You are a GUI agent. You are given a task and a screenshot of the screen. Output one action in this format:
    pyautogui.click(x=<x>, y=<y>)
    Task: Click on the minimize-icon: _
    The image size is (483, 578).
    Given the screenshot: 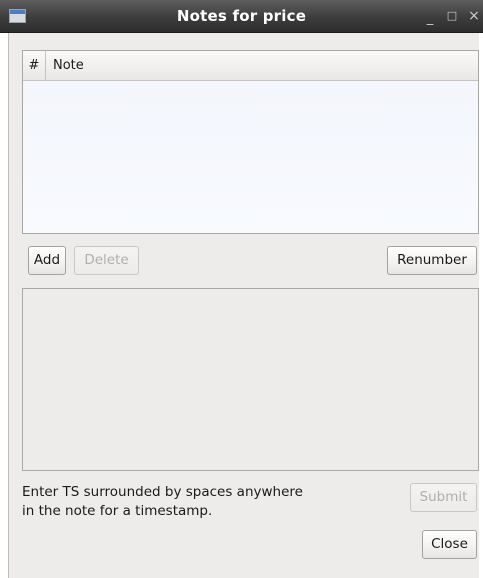 What is the action you would take?
    pyautogui.click(x=430, y=18)
    